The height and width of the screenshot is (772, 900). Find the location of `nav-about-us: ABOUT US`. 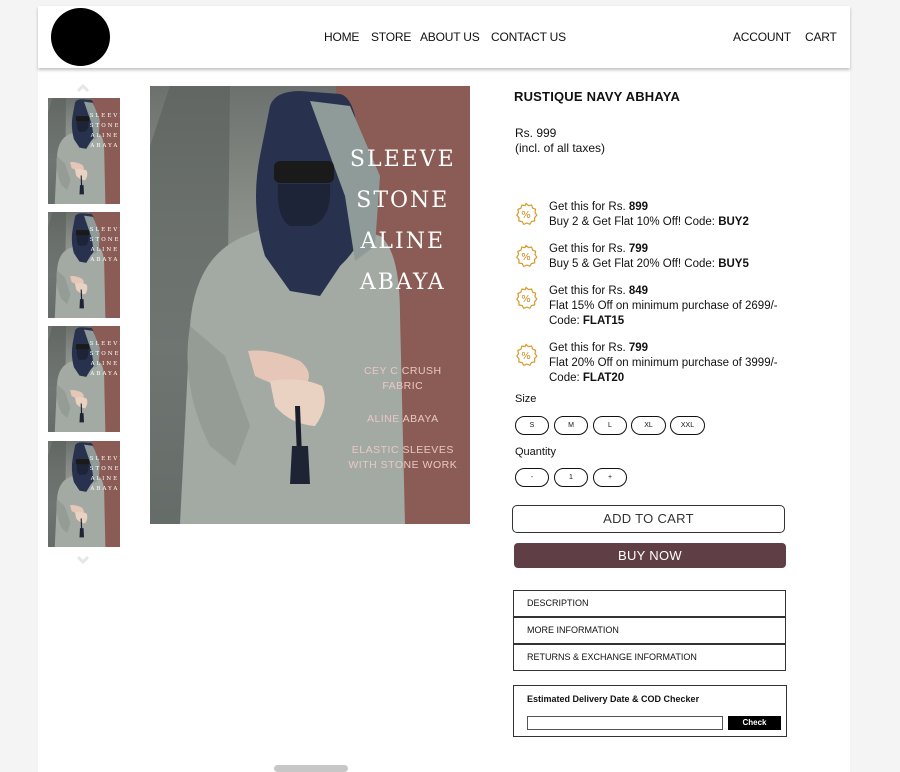

nav-about-us: ABOUT US is located at coordinates (450, 37).